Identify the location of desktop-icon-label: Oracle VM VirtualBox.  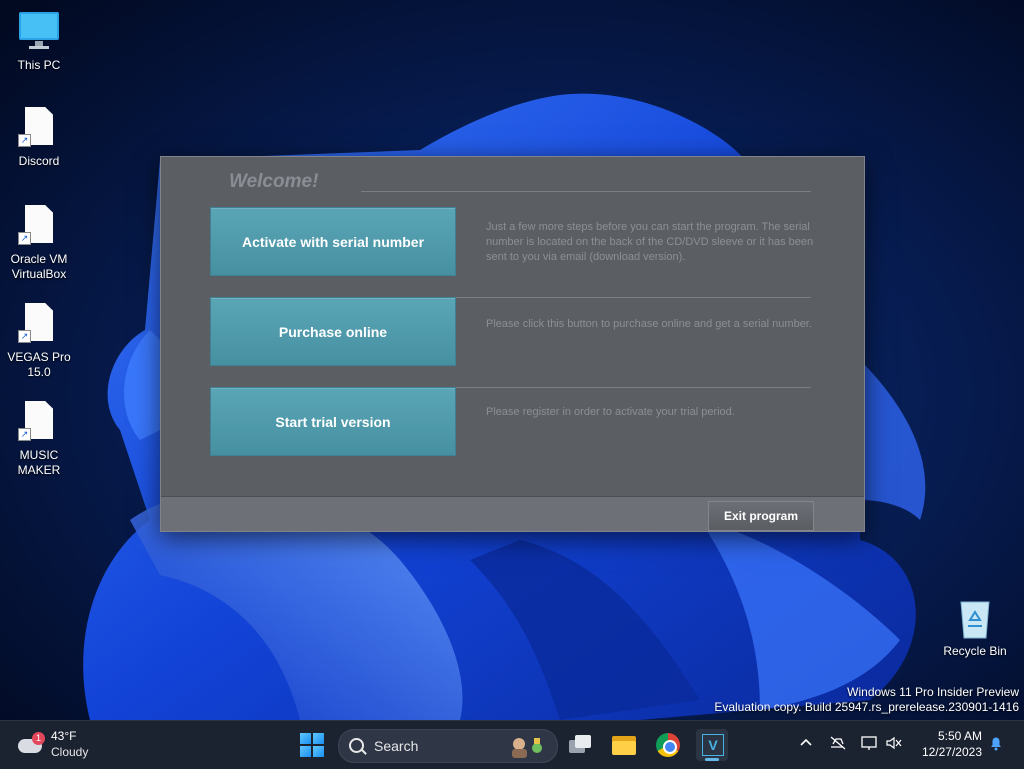
(39, 266).